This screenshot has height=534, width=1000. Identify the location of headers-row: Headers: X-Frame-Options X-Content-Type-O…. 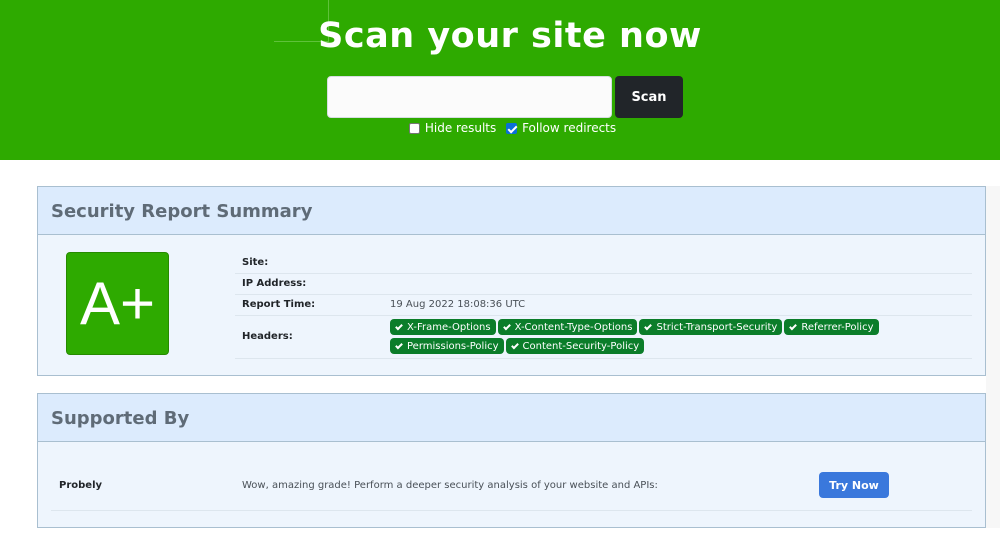
(603, 337).